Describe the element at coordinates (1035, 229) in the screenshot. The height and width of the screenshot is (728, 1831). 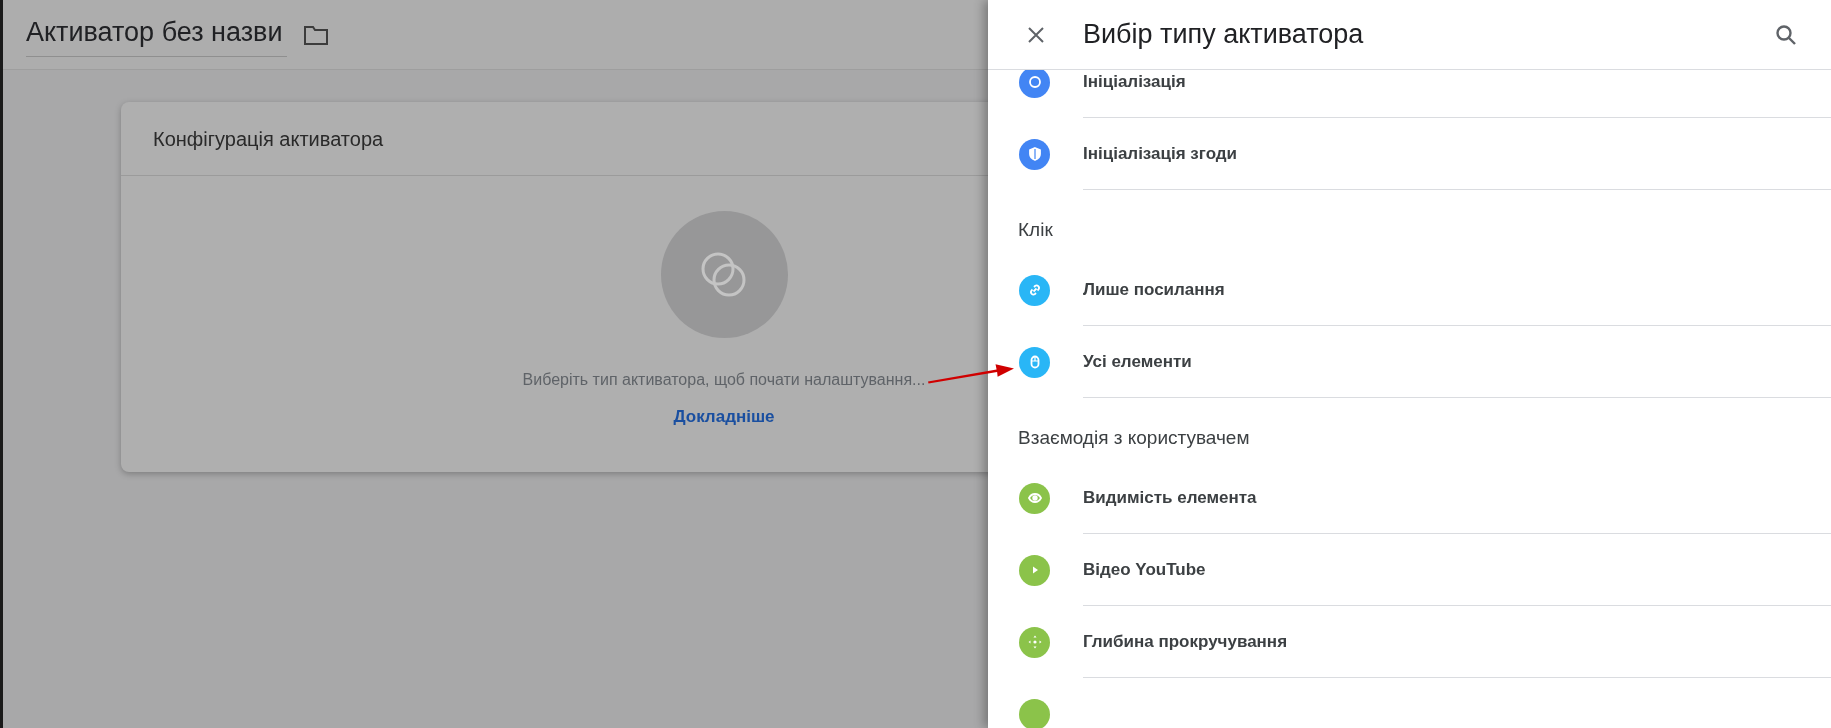
I see `section-heading: Клік` at that location.